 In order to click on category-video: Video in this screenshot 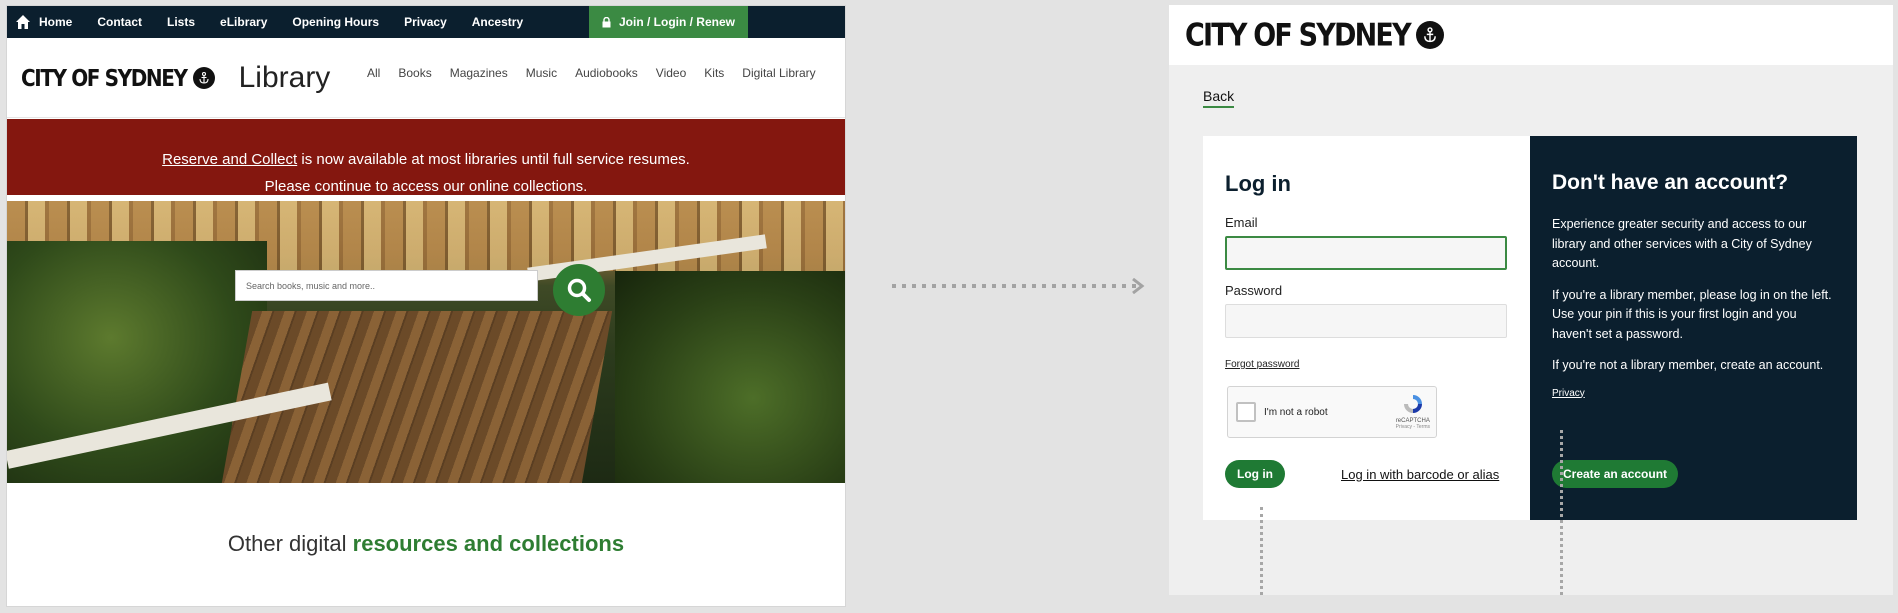, I will do `click(671, 73)`.